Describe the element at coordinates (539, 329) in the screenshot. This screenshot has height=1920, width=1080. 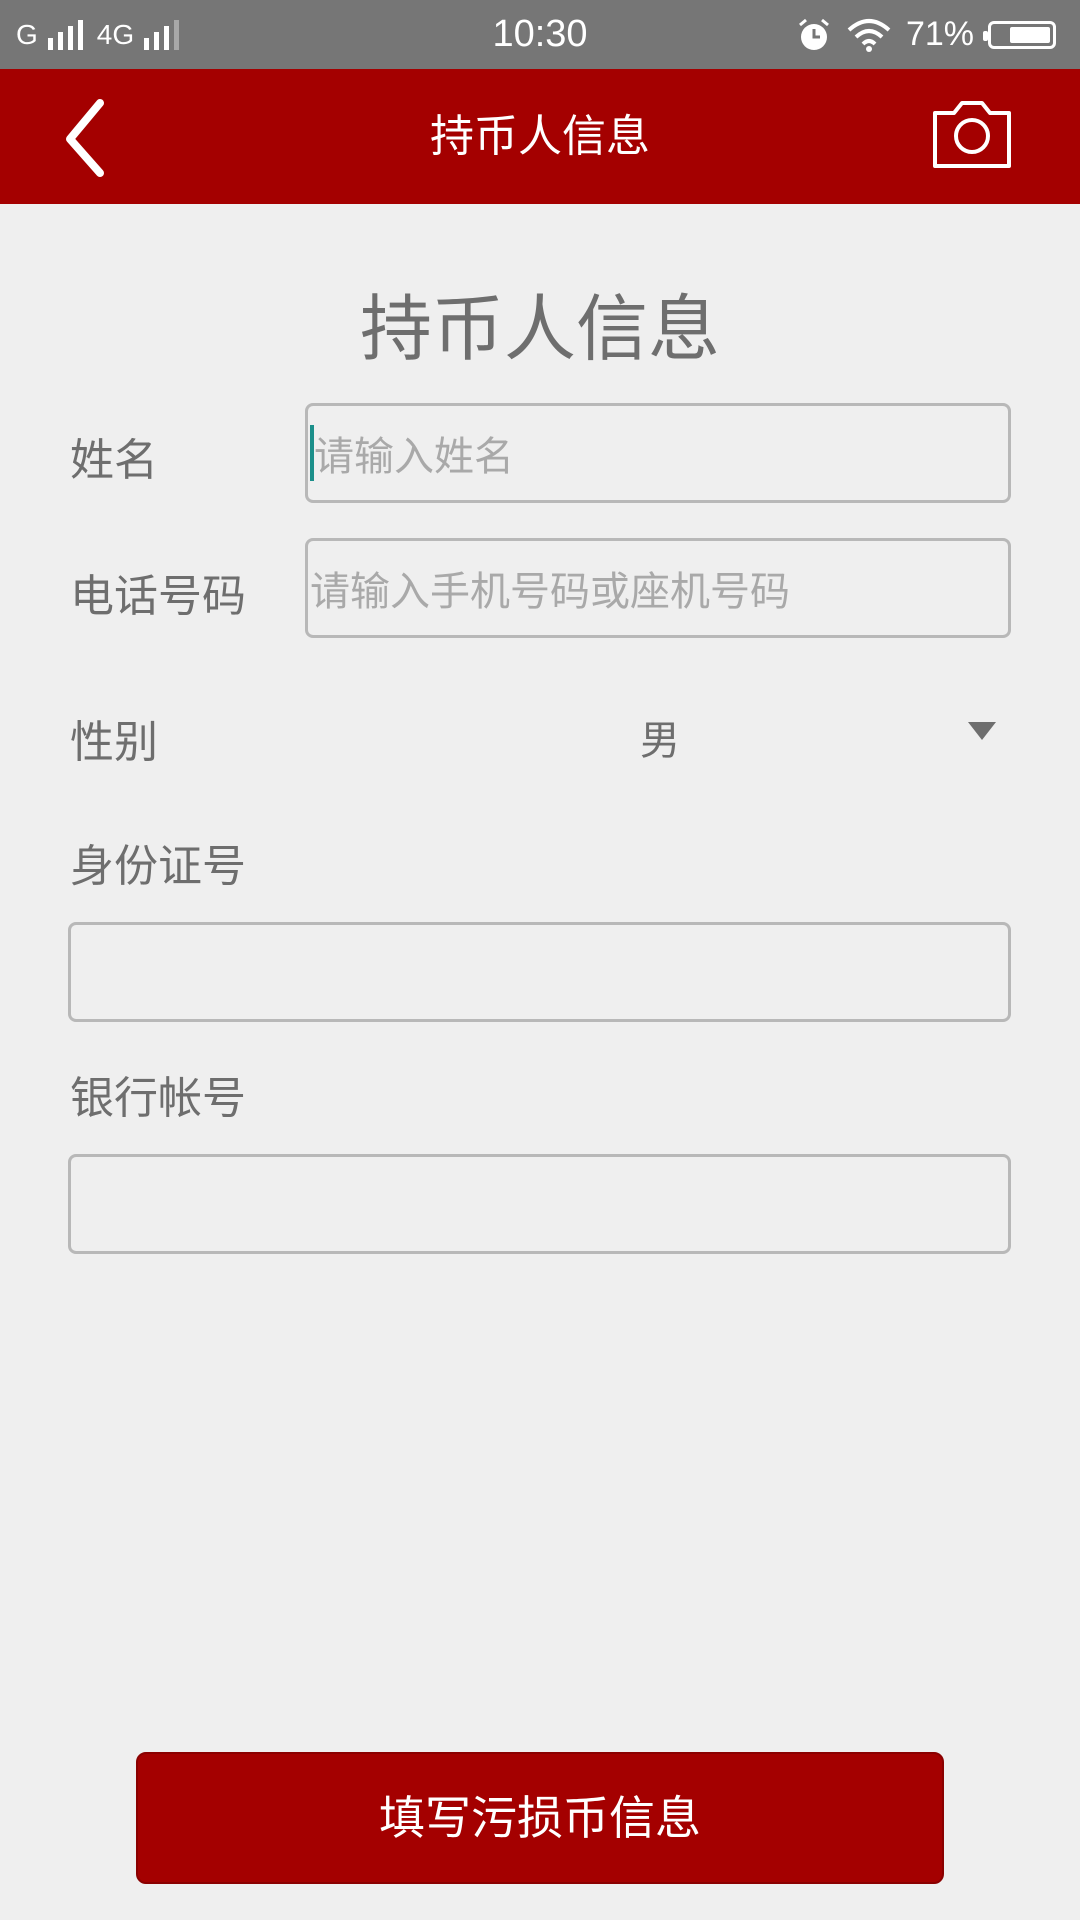
I see `form-heading: 持币人信息` at that location.